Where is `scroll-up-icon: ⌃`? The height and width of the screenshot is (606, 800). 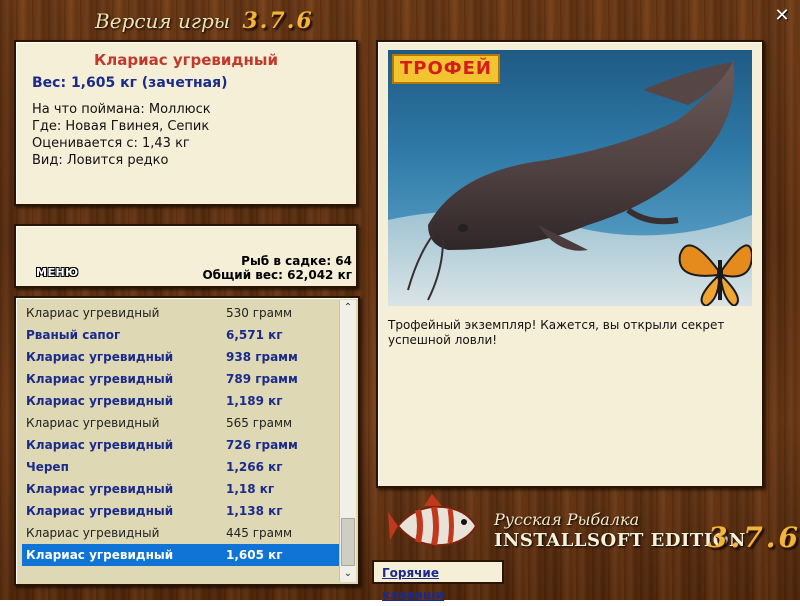 scroll-up-icon: ⌃ is located at coordinates (348, 308).